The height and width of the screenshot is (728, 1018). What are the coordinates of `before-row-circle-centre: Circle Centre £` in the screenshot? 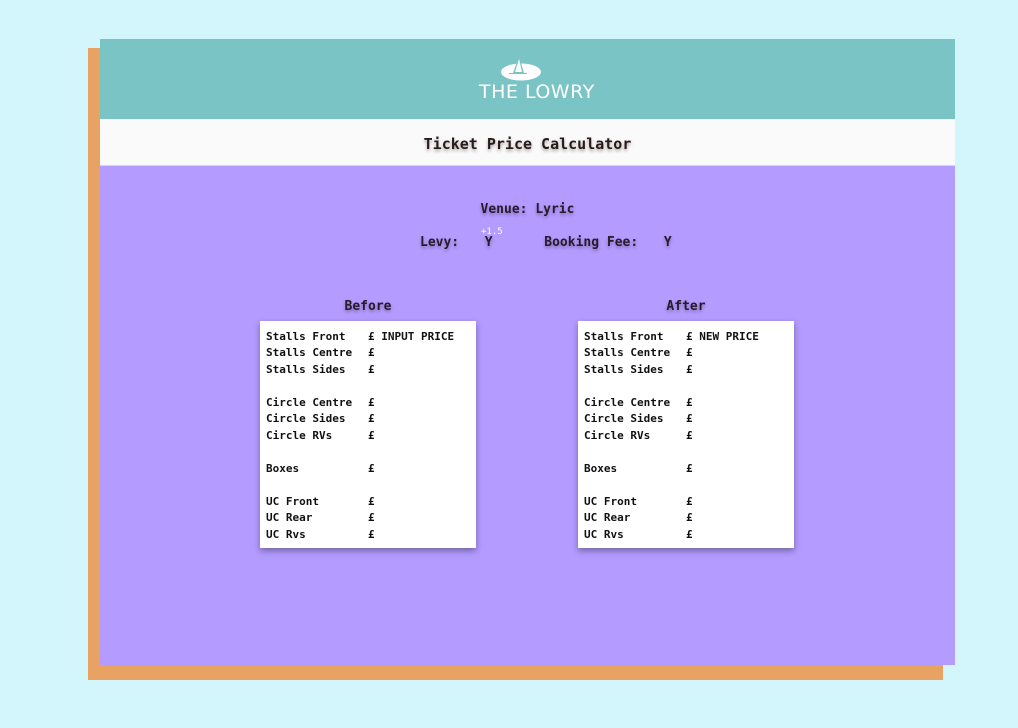 It's located at (320, 402).